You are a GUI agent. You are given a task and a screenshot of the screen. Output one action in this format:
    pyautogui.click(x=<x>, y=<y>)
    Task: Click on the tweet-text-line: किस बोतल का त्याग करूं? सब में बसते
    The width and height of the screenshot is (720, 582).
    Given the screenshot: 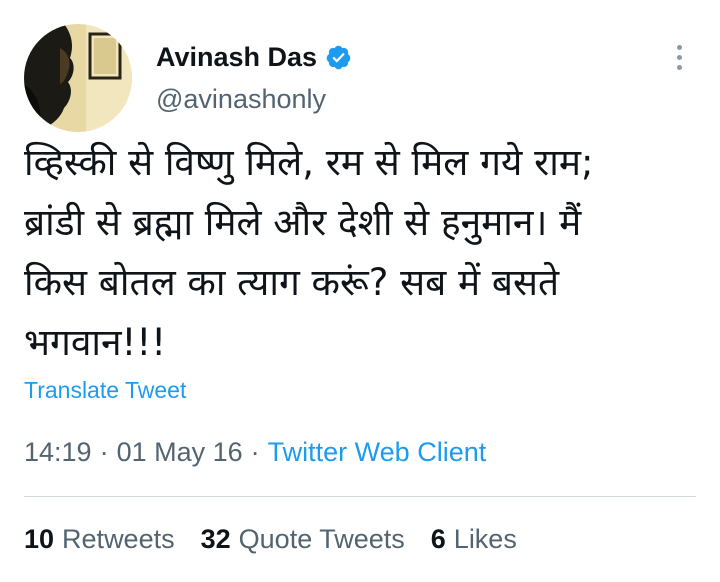 What is the action you would take?
    pyautogui.click(x=292, y=282)
    